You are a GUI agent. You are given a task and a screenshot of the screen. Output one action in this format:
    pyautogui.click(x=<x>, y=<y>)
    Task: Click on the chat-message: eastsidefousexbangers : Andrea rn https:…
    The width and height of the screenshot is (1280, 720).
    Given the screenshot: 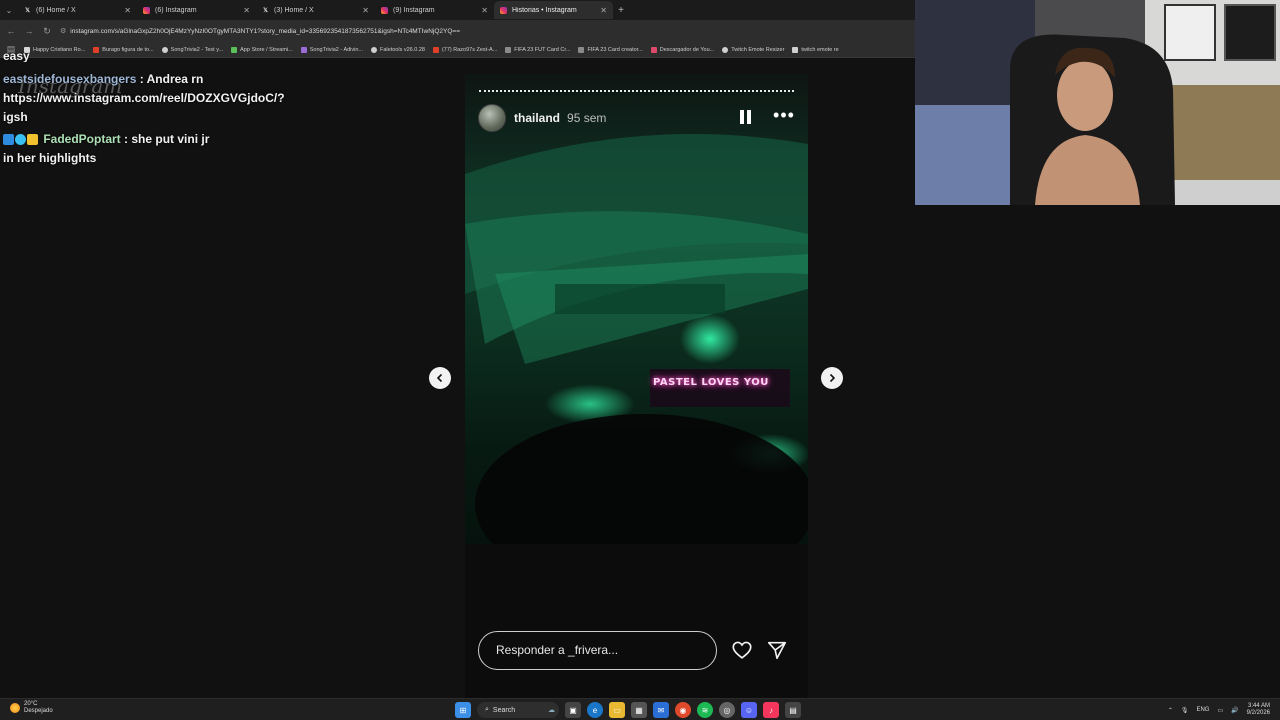 What is the action you would take?
    pyautogui.click(x=144, y=98)
    